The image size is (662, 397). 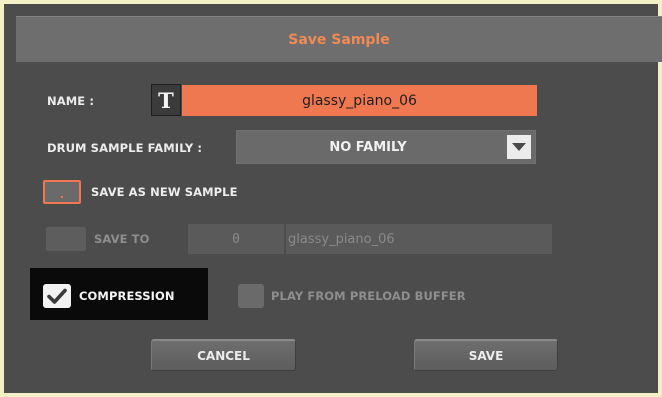 I want to click on compression-label: COMPRESSION, so click(x=127, y=296).